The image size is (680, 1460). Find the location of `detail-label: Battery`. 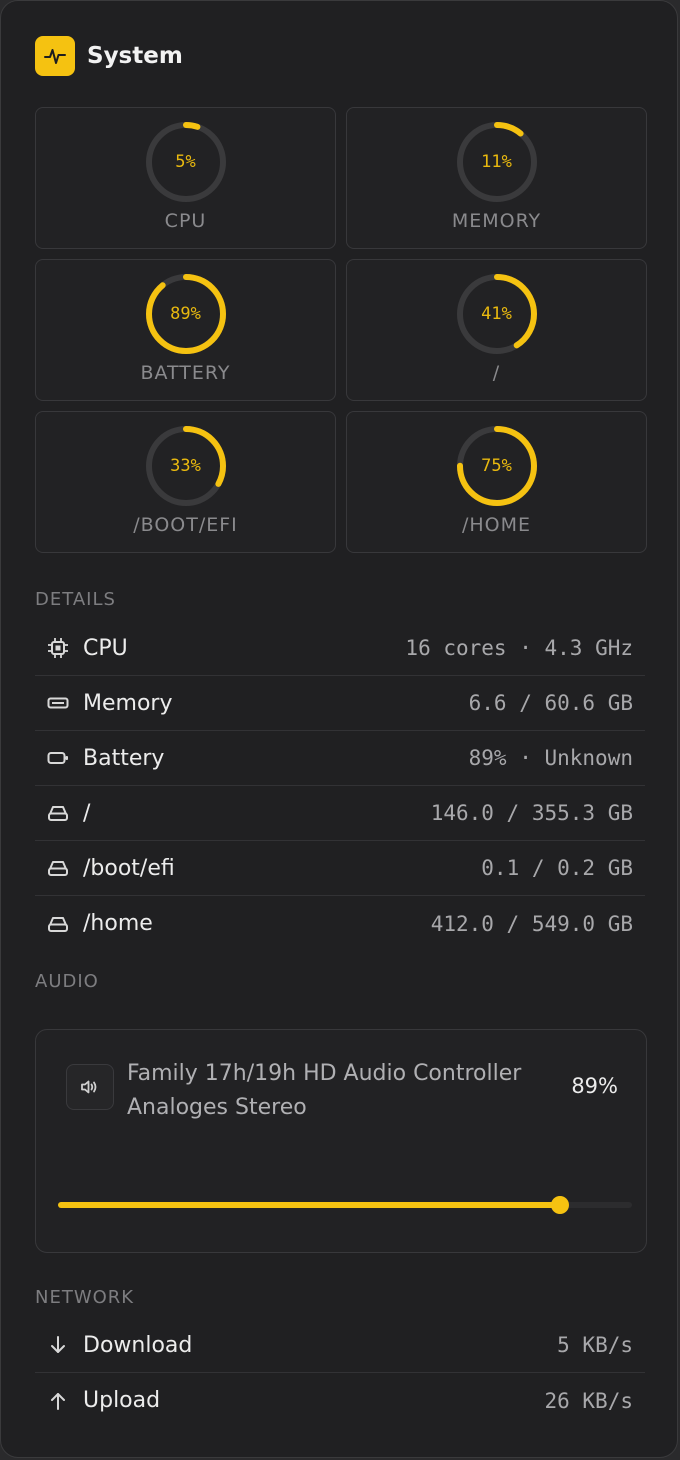

detail-label: Battery is located at coordinates (124, 758).